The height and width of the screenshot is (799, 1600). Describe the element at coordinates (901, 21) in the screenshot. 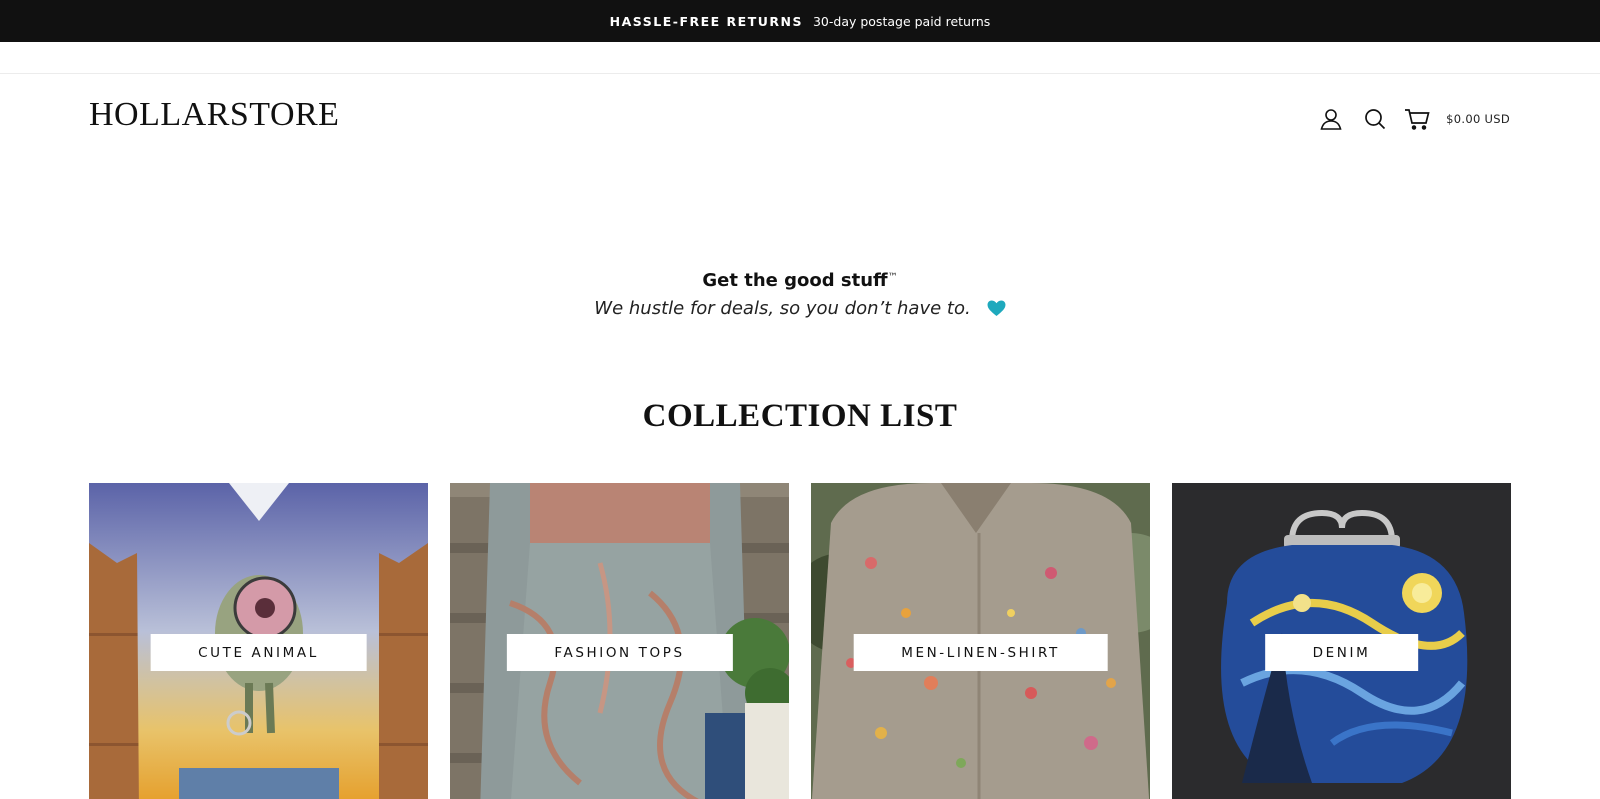

I see `announcement-text: 30-day postage paid returns` at that location.